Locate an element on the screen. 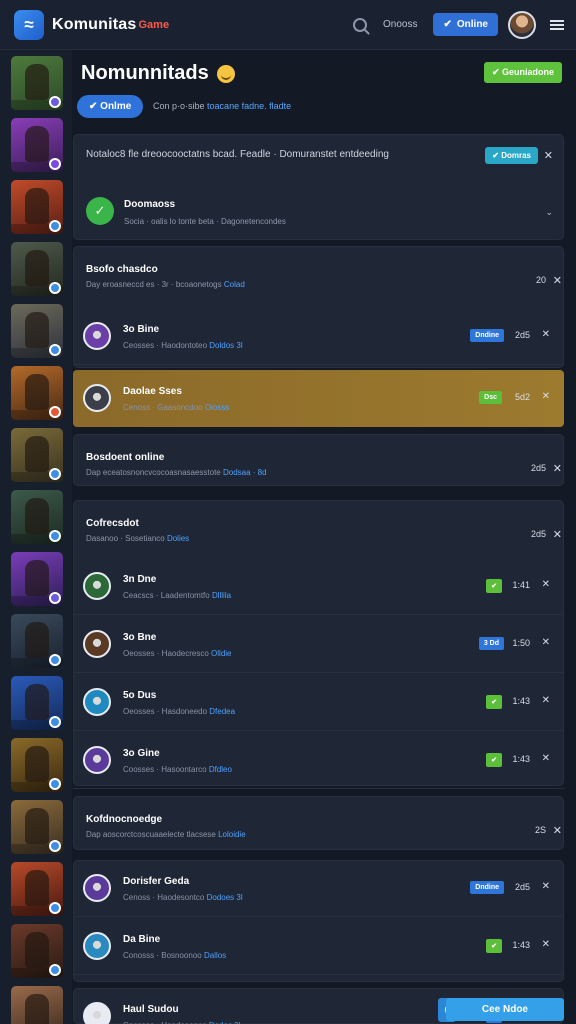 Image resolution: width=576 pixels, height=1024 pixels. item-sub-accent: Dallos is located at coordinates (215, 955).